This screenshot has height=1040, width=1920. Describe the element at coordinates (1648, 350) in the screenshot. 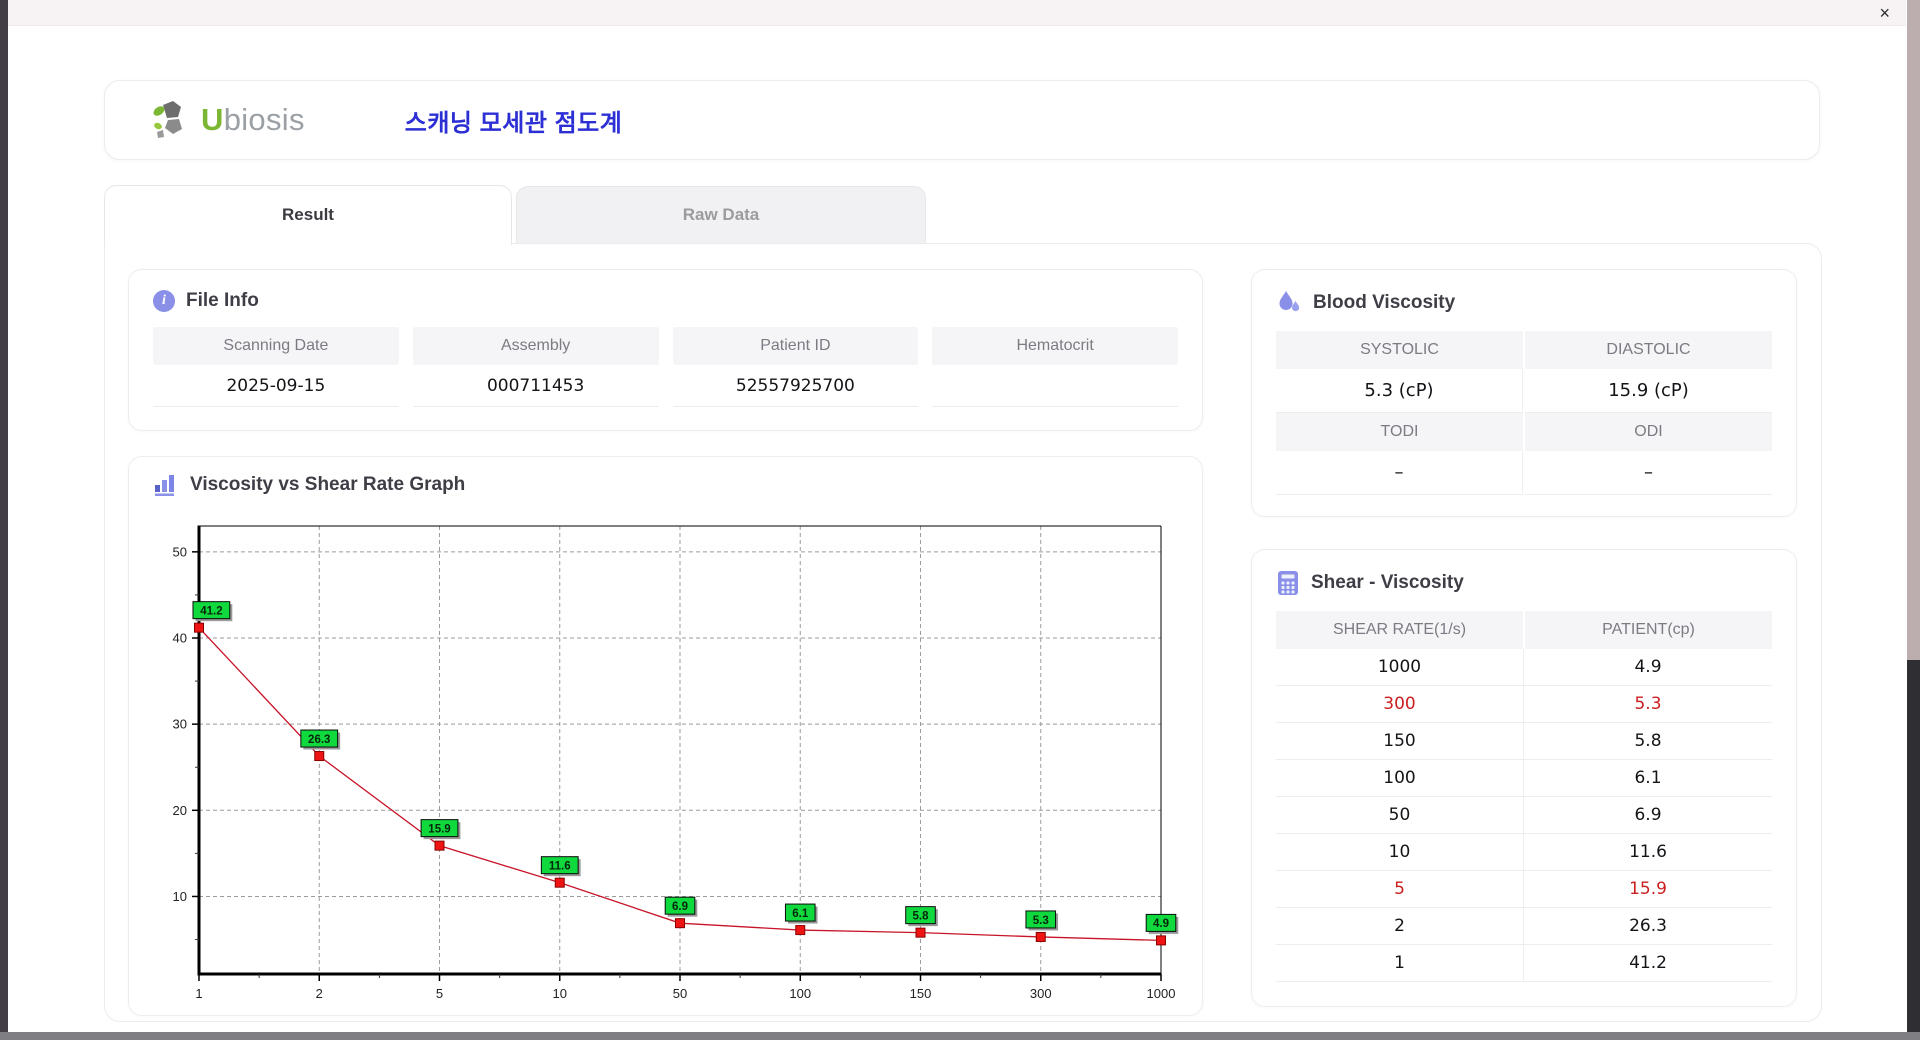

I see `diastolic-label: DIASTOLIC` at that location.